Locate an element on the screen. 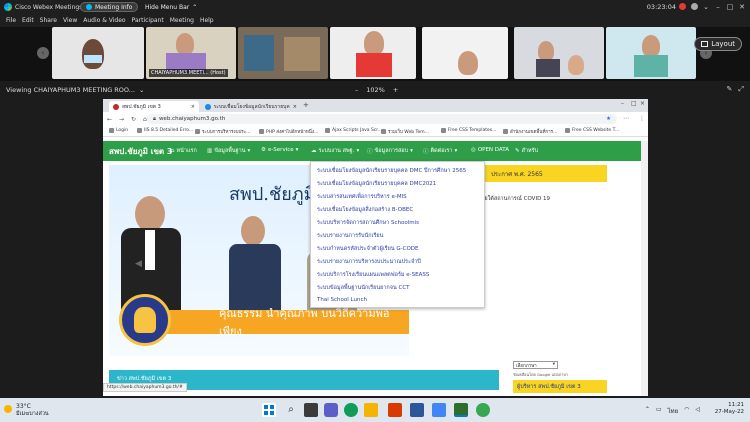 The width and height of the screenshot is (750, 422). participant-video-host: CHAIYAPHUM3 MEETI... (Host) is located at coordinates (191, 53).